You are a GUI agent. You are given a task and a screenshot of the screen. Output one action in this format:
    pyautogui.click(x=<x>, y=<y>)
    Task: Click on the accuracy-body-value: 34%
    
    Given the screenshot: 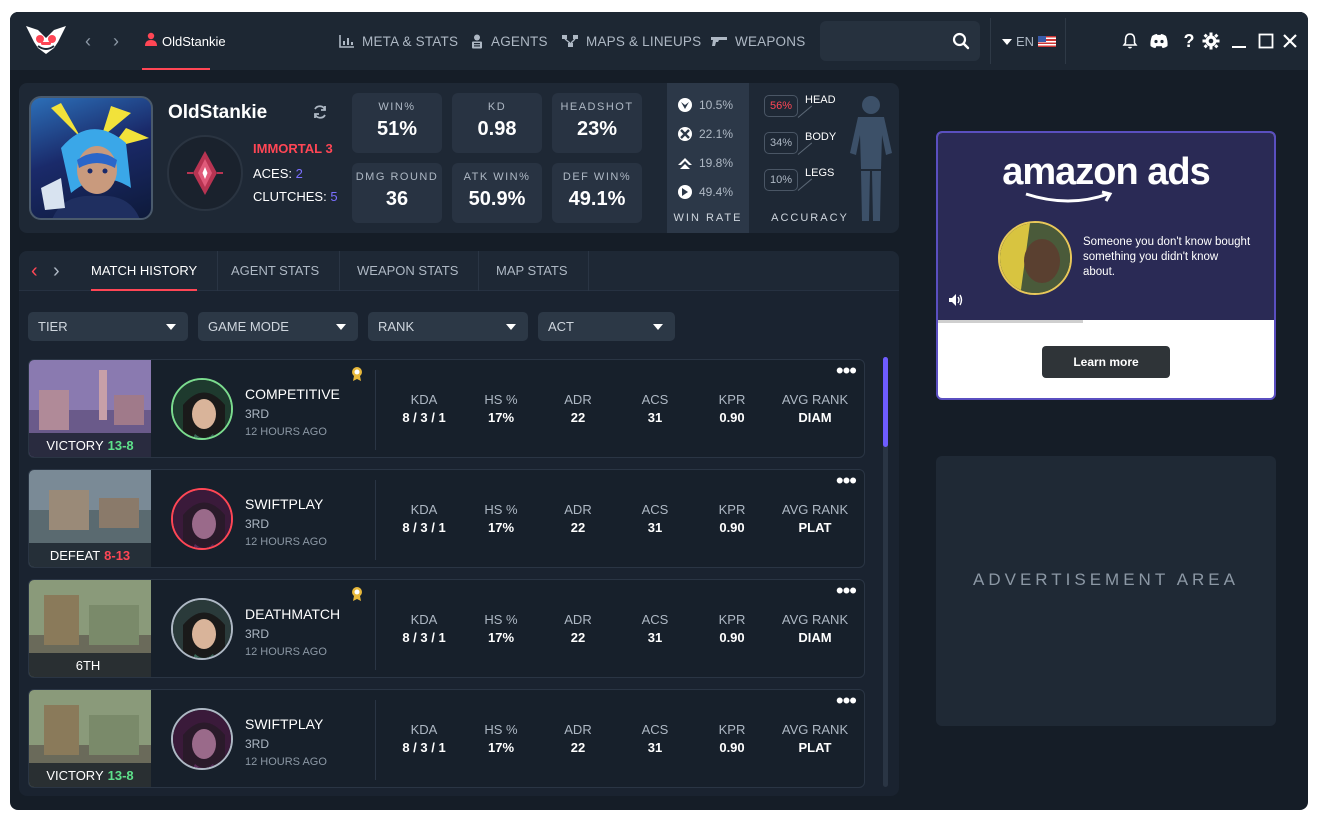 What is the action you would take?
    pyautogui.click(x=781, y=143)
    